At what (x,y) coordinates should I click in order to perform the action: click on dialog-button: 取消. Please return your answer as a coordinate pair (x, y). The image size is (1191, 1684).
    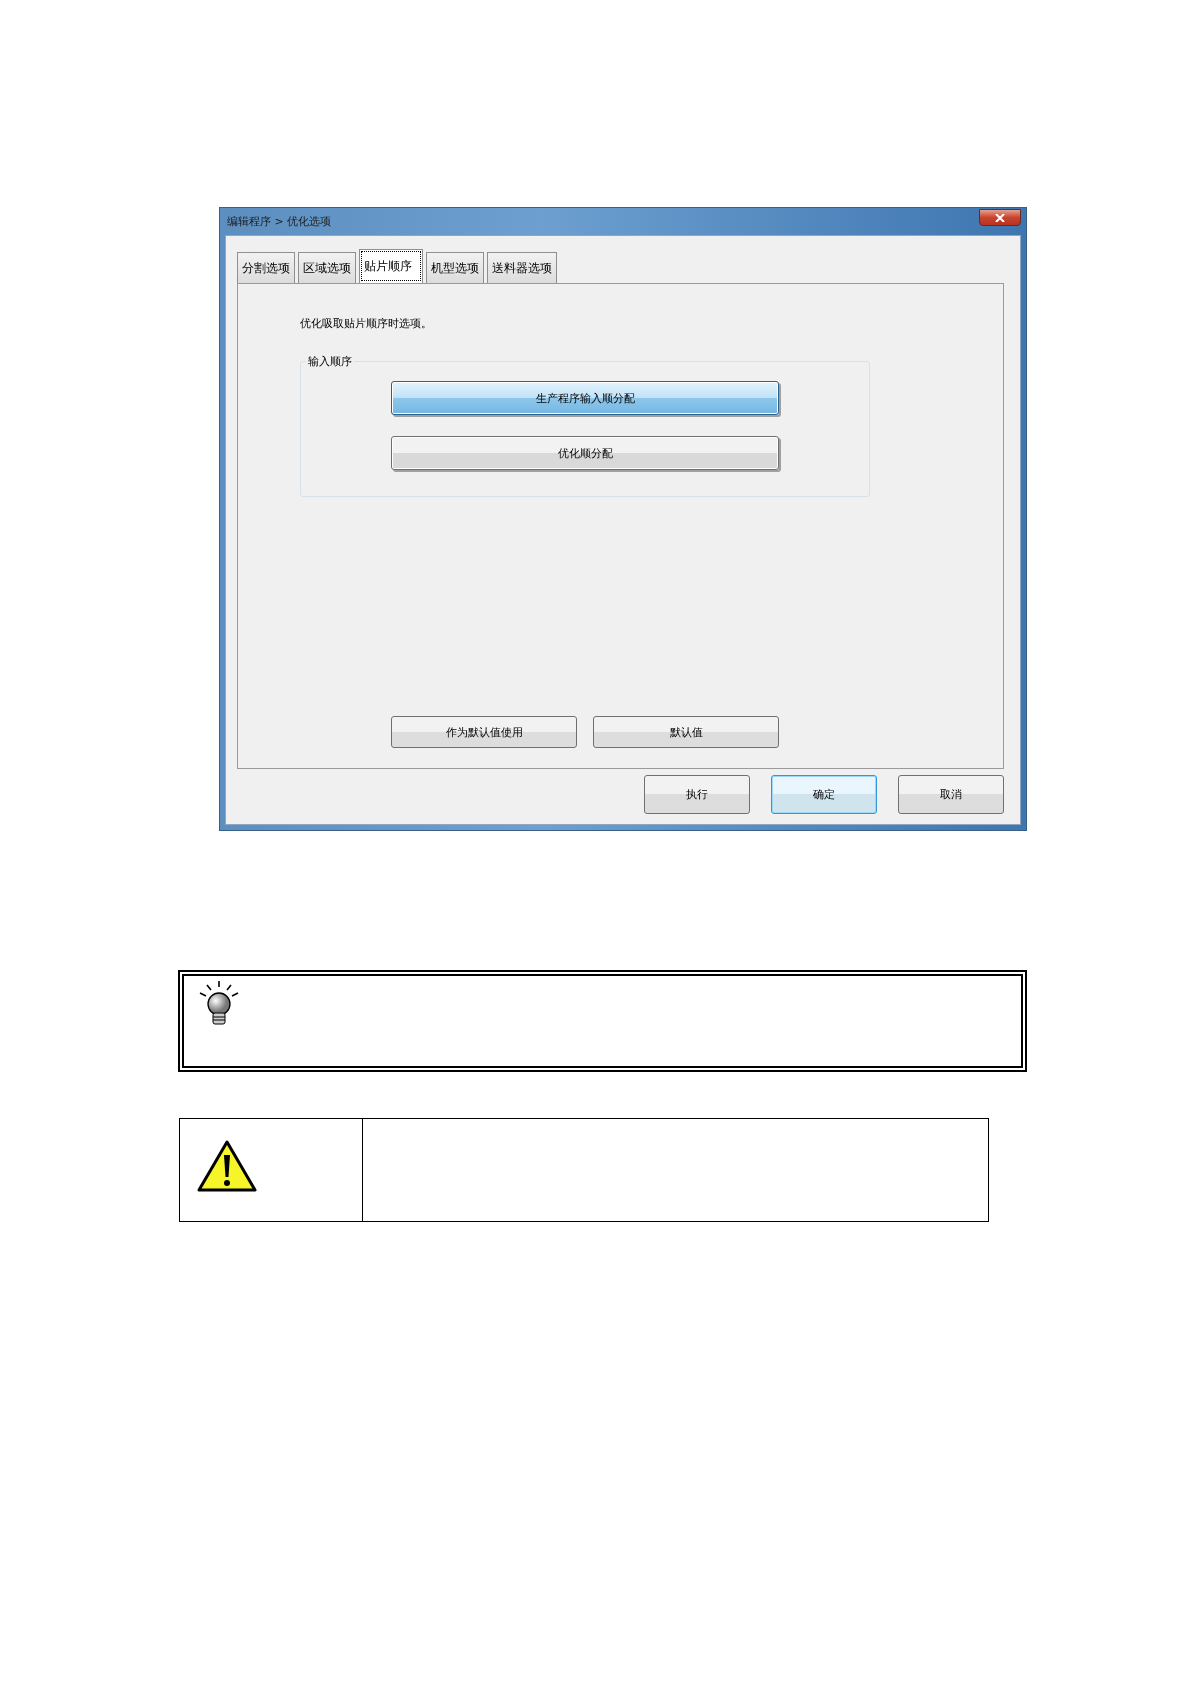
    Looking at the image, I should click on (951, 794).